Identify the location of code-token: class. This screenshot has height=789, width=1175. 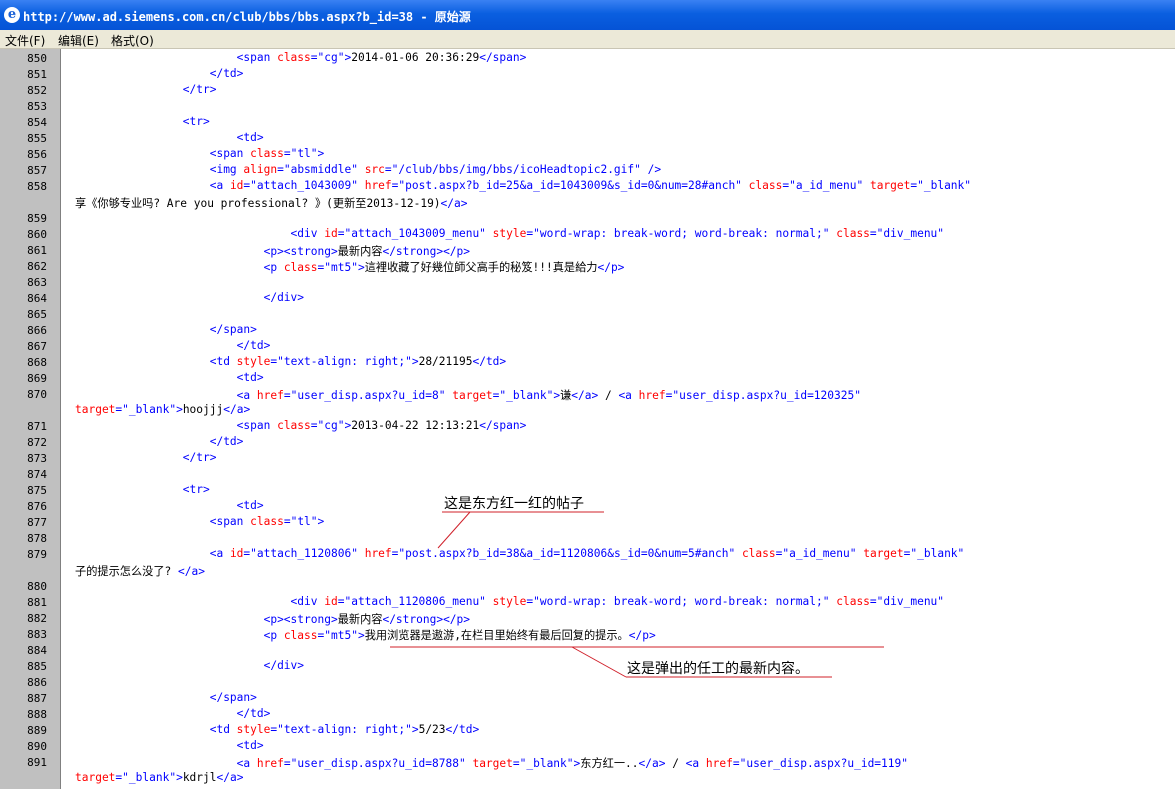
(294, 425).